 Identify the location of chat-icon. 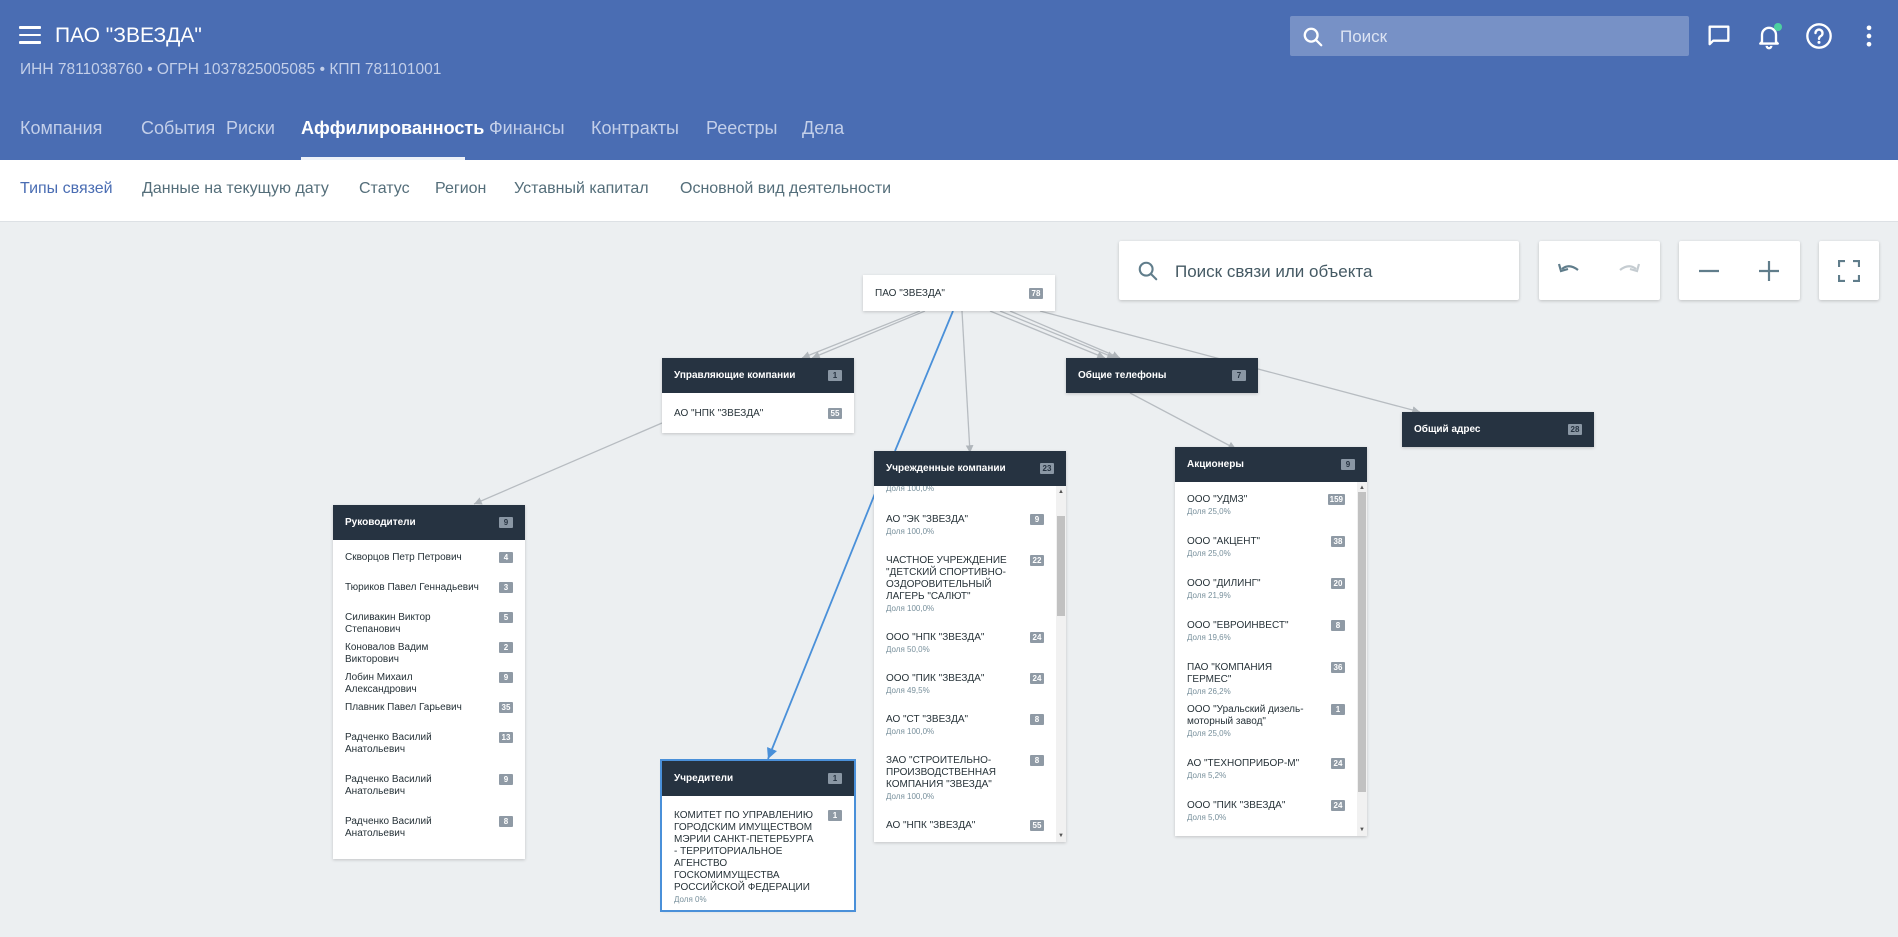
(1719, 36).